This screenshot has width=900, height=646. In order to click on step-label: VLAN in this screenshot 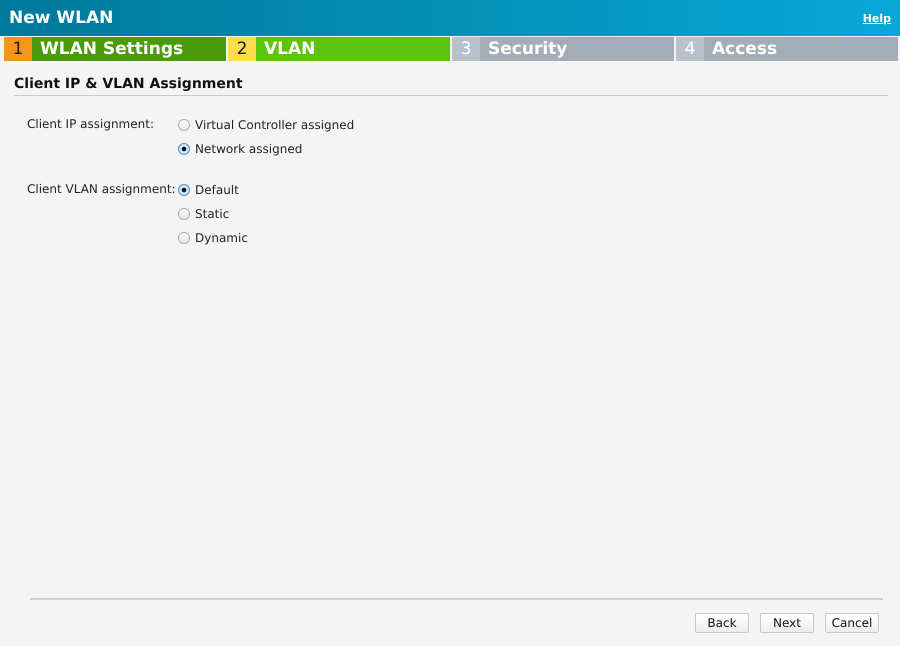, I will do `click(289, 49)`.